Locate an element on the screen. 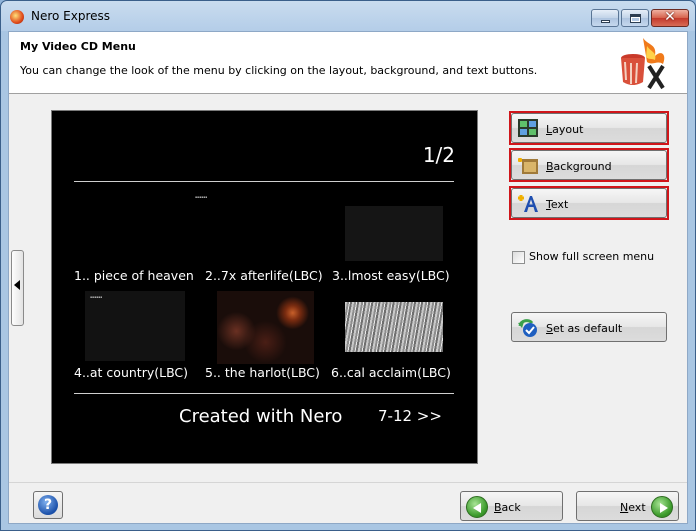  set-as-default-button: Set as default is located at coordinates (589, 327).